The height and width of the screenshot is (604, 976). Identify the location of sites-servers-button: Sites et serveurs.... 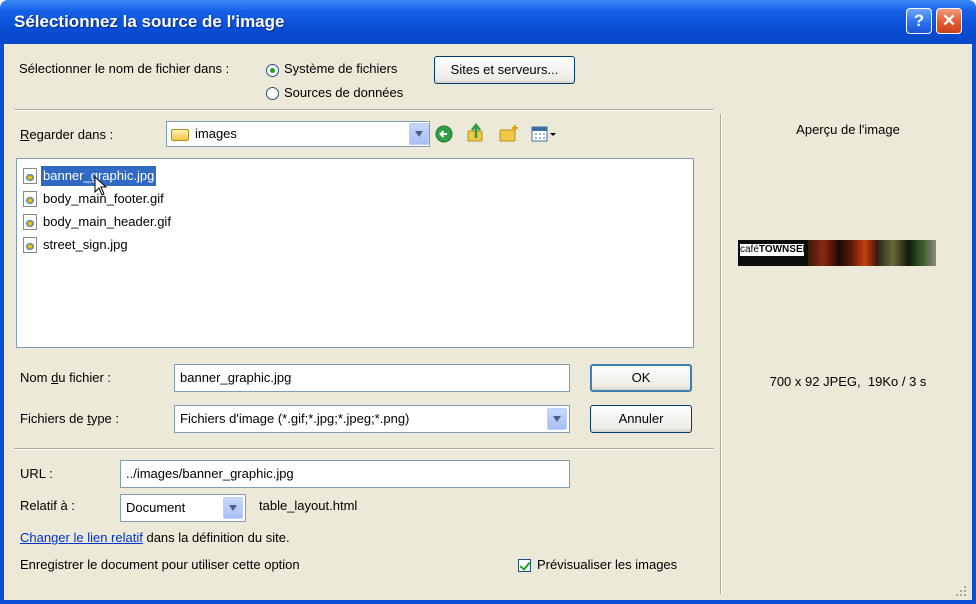
(504, 70).